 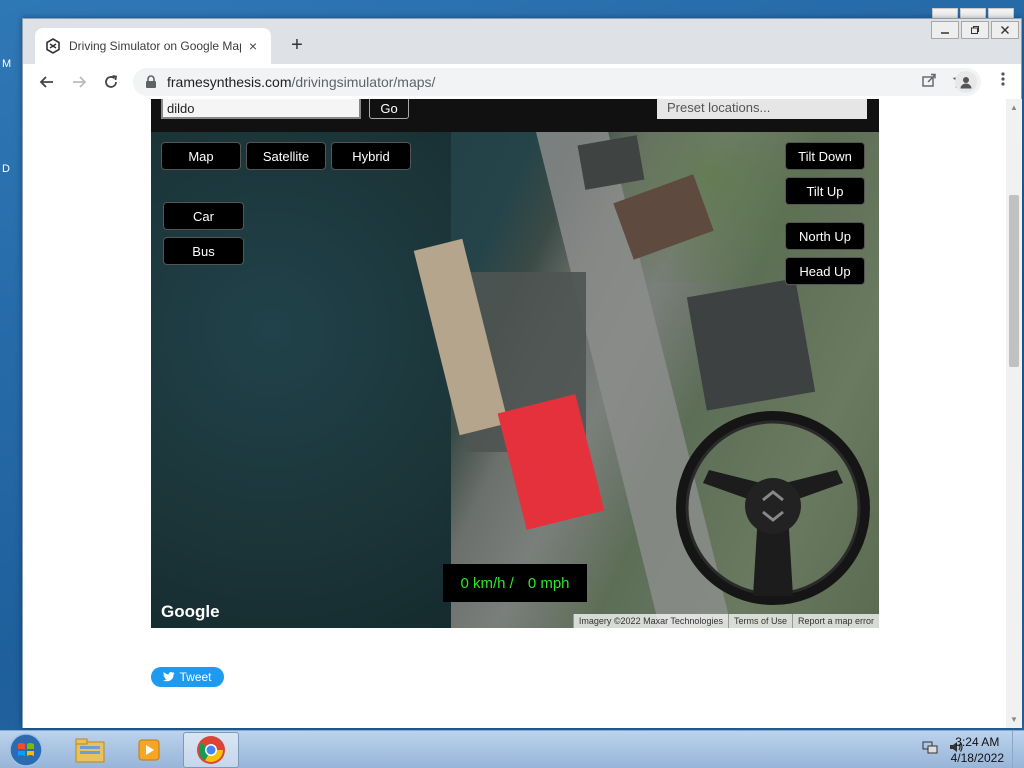 I want to click on menu-kebab-icon, so click(x=1003, y=81).